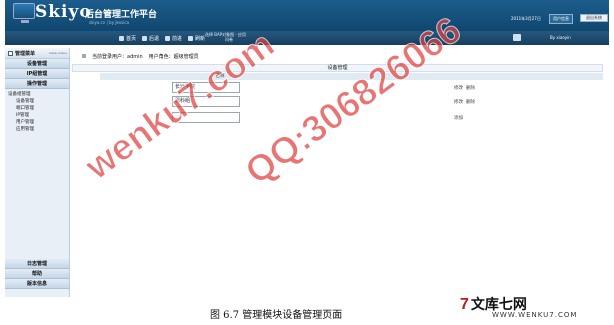 This screenshot has height=325, width=614. I want to click on sidebar-item-app: 应用管理, so click(38, 129).